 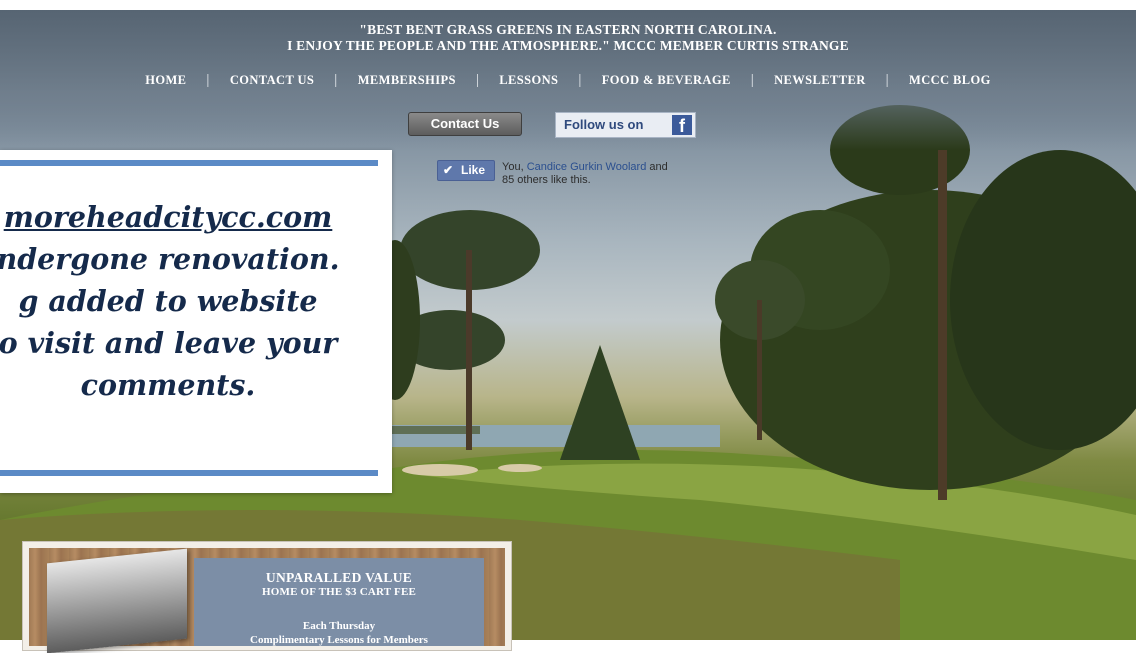 I want to click on promo-title: UNPARALLED VALUE, so click(x=339, y=577).